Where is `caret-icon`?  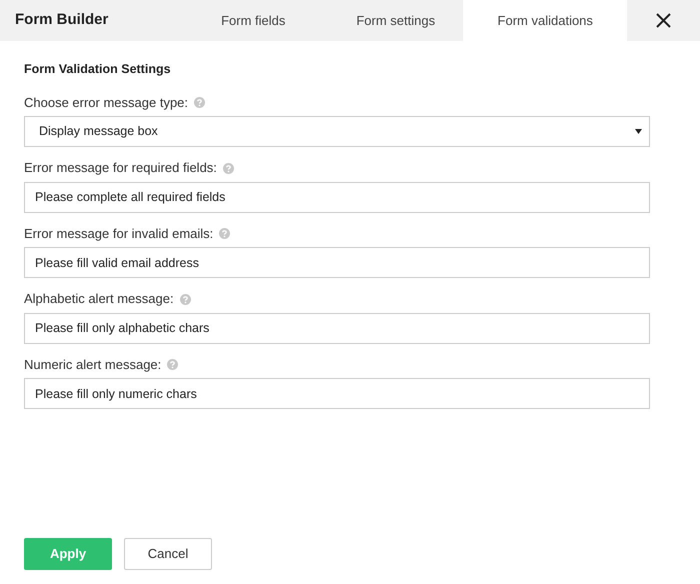 caret-icon is located at coordinates (638, 131).